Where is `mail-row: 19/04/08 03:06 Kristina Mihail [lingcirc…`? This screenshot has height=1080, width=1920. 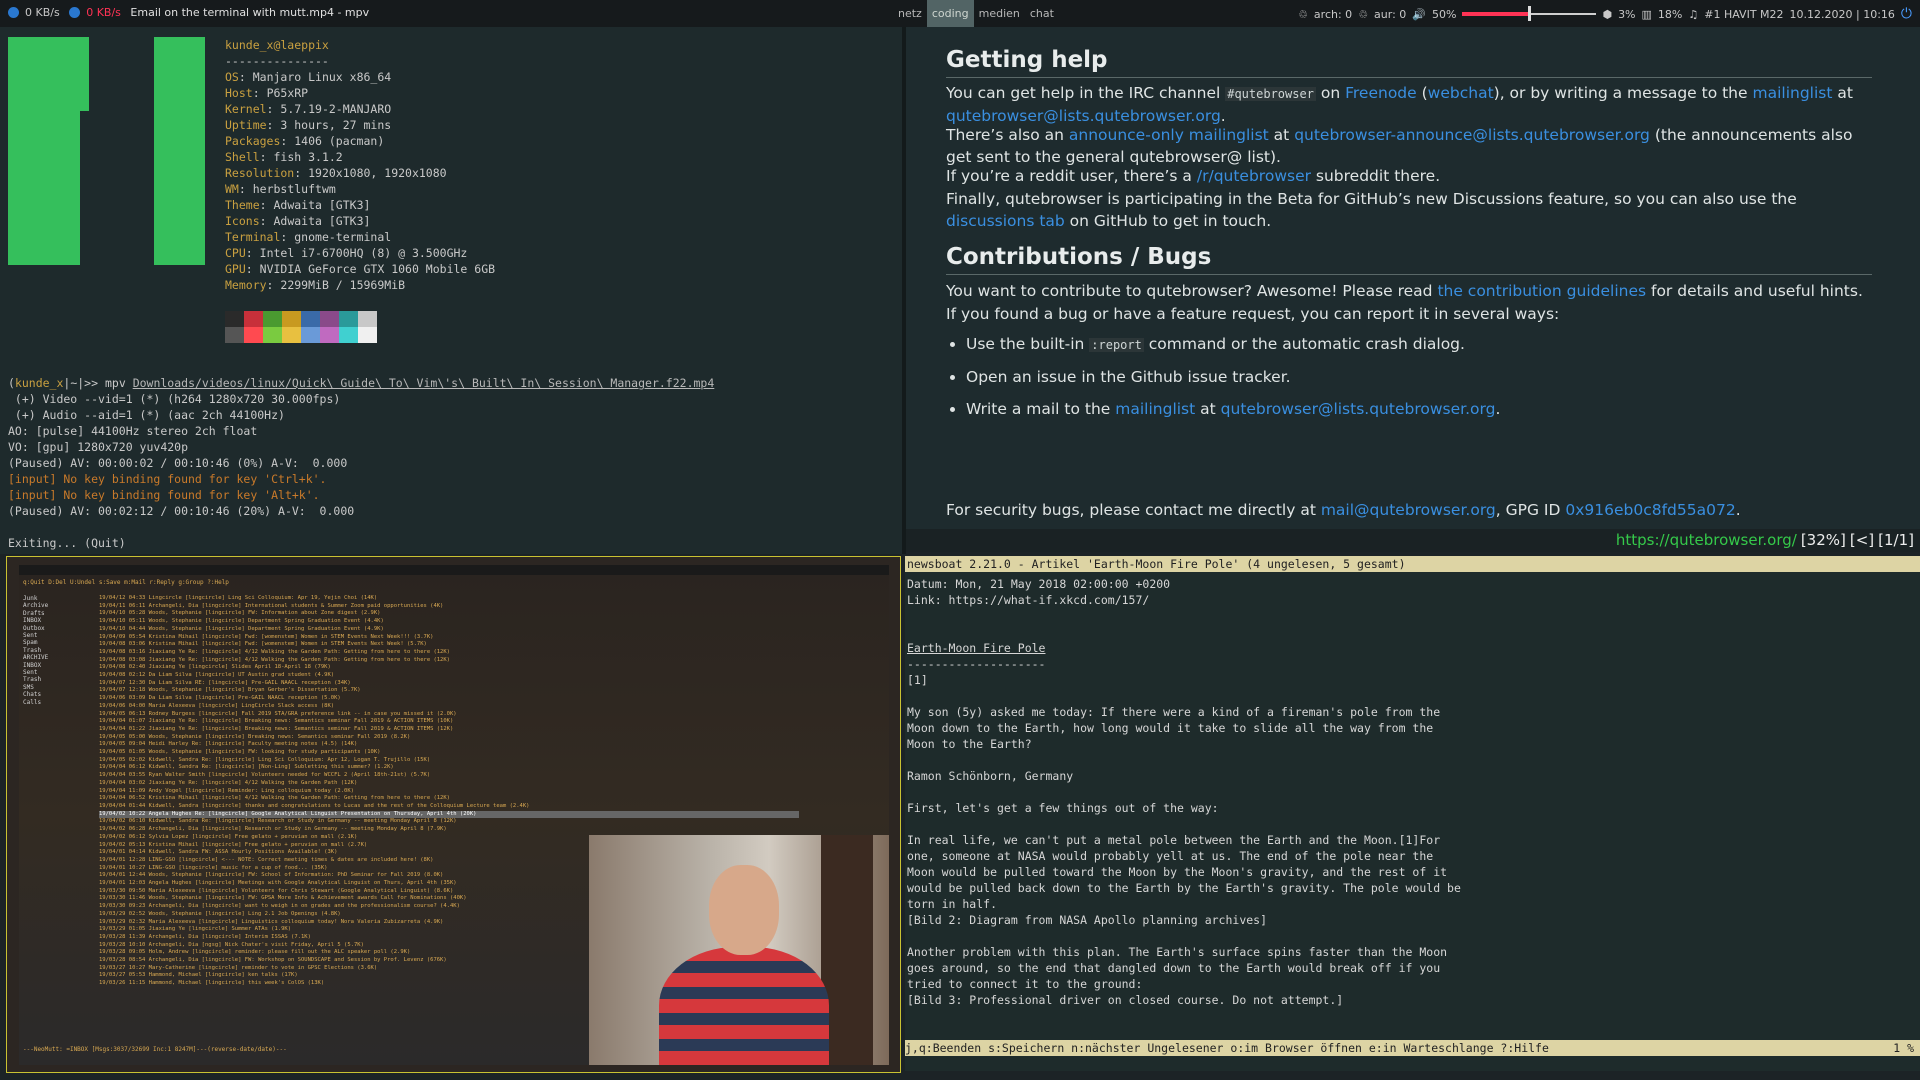 mail-row: 19/04/08 03:06 Kristina Mihail [lingcirc… is located at coordinates (263, 644).